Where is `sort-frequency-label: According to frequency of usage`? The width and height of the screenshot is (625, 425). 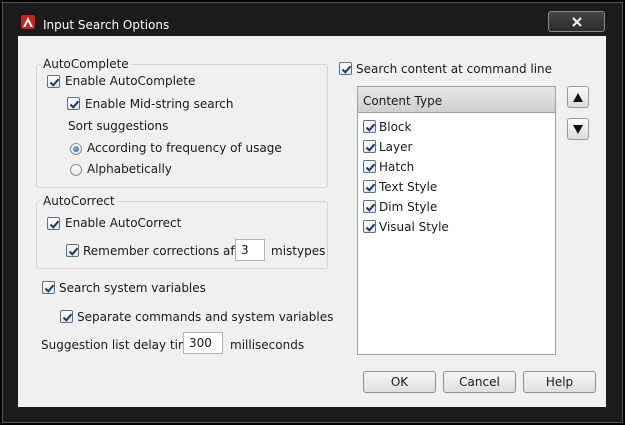
sort-frequency-label: According to frequency of usage is located at coordinates (184, 148).